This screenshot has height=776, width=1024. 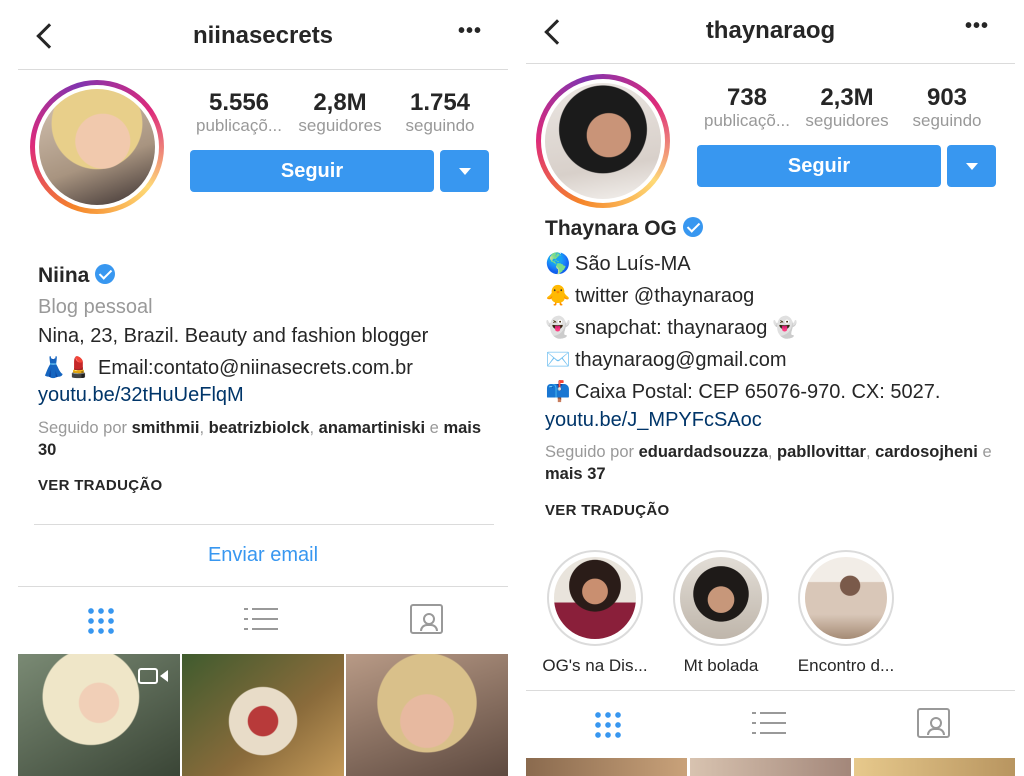 I want to click on bio-link: youtu.be/32tHuUeFlqM, so click(x=141, y=395).